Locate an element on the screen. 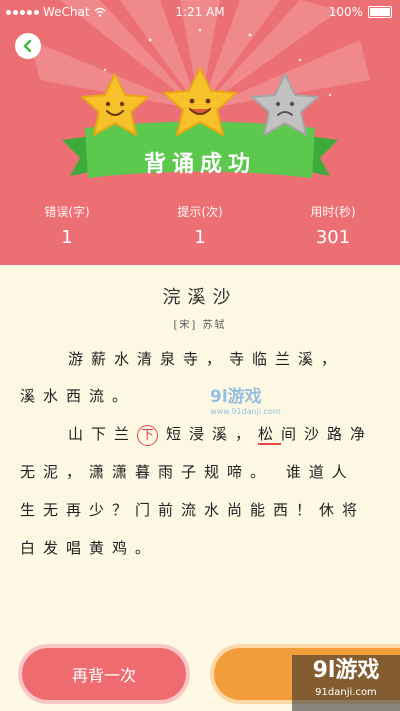 The height and width of the screenshot is (711, 400). poem-text: 山下兰 is located at coordinates (103, 434).